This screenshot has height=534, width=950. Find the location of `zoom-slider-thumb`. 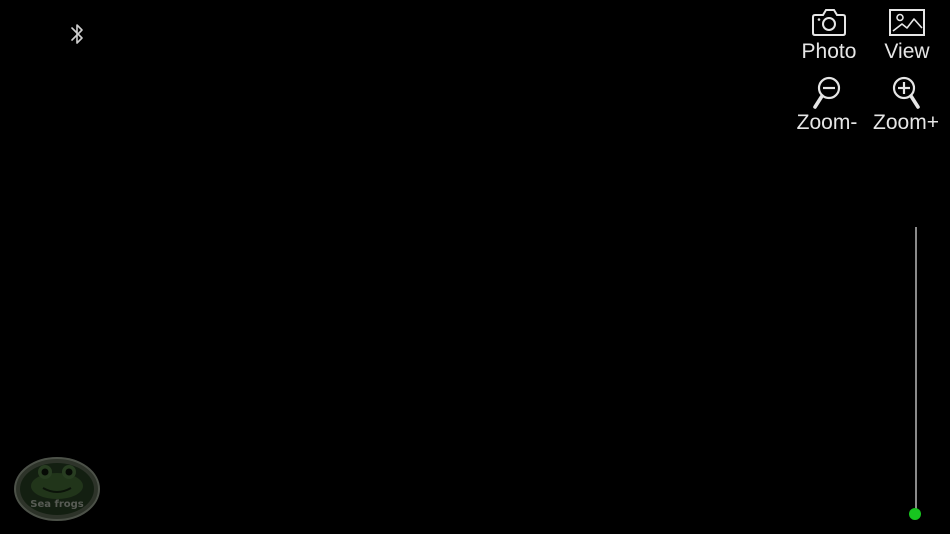

zoom-slider-thumb is located at coordinates (915, 514).